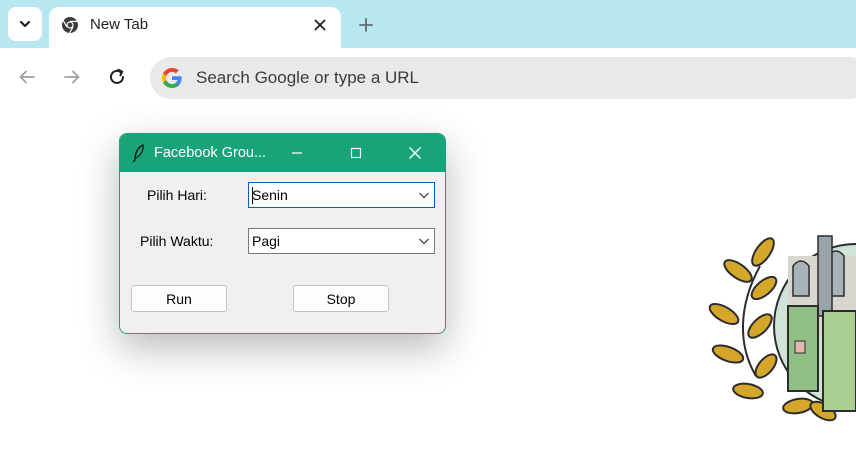 Image resolution: width=856 pixels, height=465 pixels. I want to click on arrow-right-icon, so click(72, 77).